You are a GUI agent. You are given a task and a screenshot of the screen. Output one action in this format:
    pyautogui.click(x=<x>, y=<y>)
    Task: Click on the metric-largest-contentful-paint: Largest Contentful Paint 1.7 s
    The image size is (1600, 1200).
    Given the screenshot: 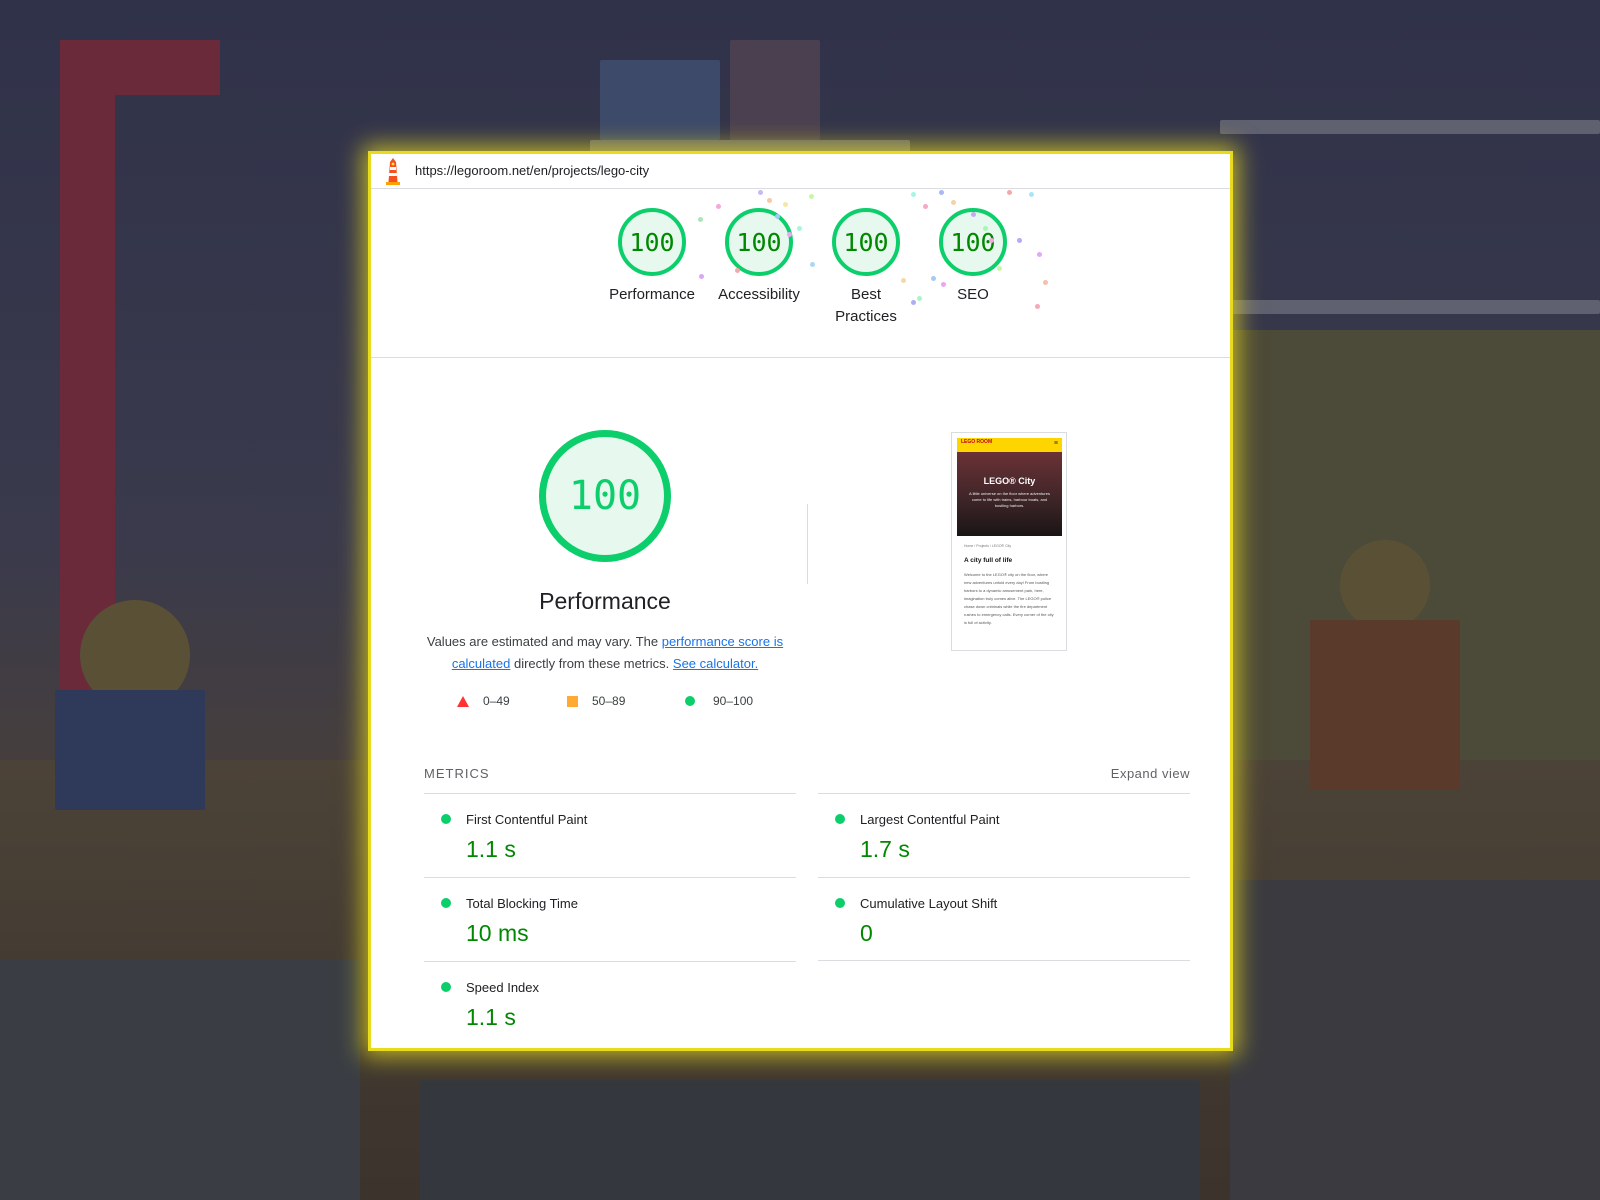 What is the action you would take?
    pyautogui.click(x=1004, y=835)
    